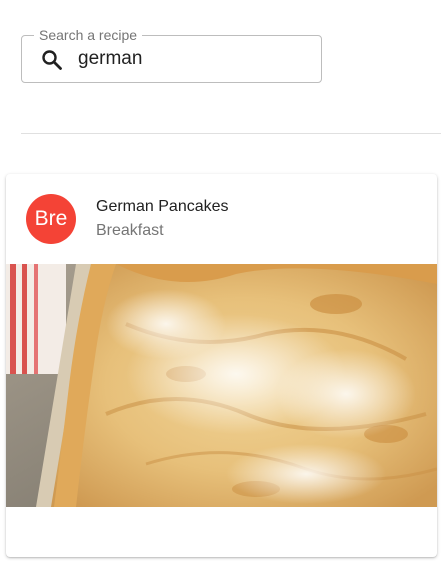 The image size is (441, 561). Describe the element at coordinates (231, 133) in the screenshot. I see `divider` at that location.